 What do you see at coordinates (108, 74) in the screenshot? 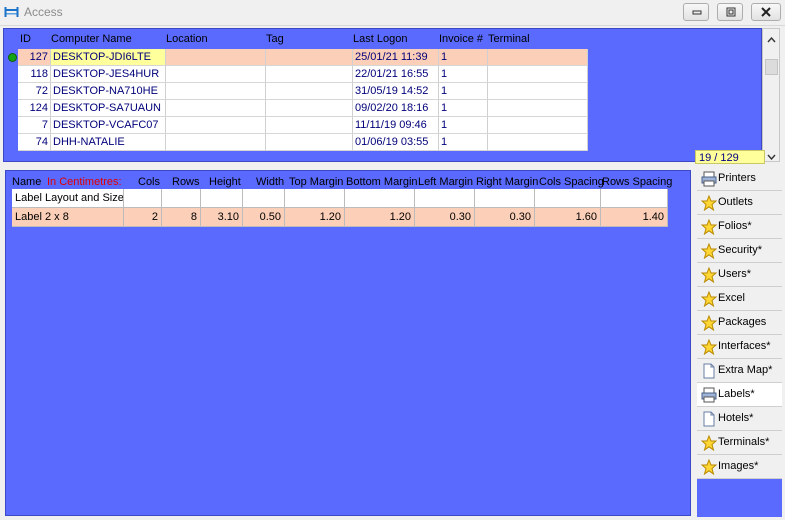
I see `cell-computer-name: DESKTOP-JES4HUR` at bounding box center [108, 74].